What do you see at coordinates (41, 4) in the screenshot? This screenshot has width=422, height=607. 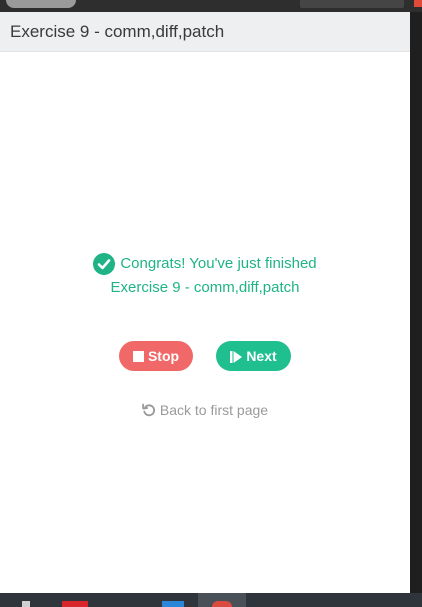 I see `browser-tab` at bounding box center [41, 4].